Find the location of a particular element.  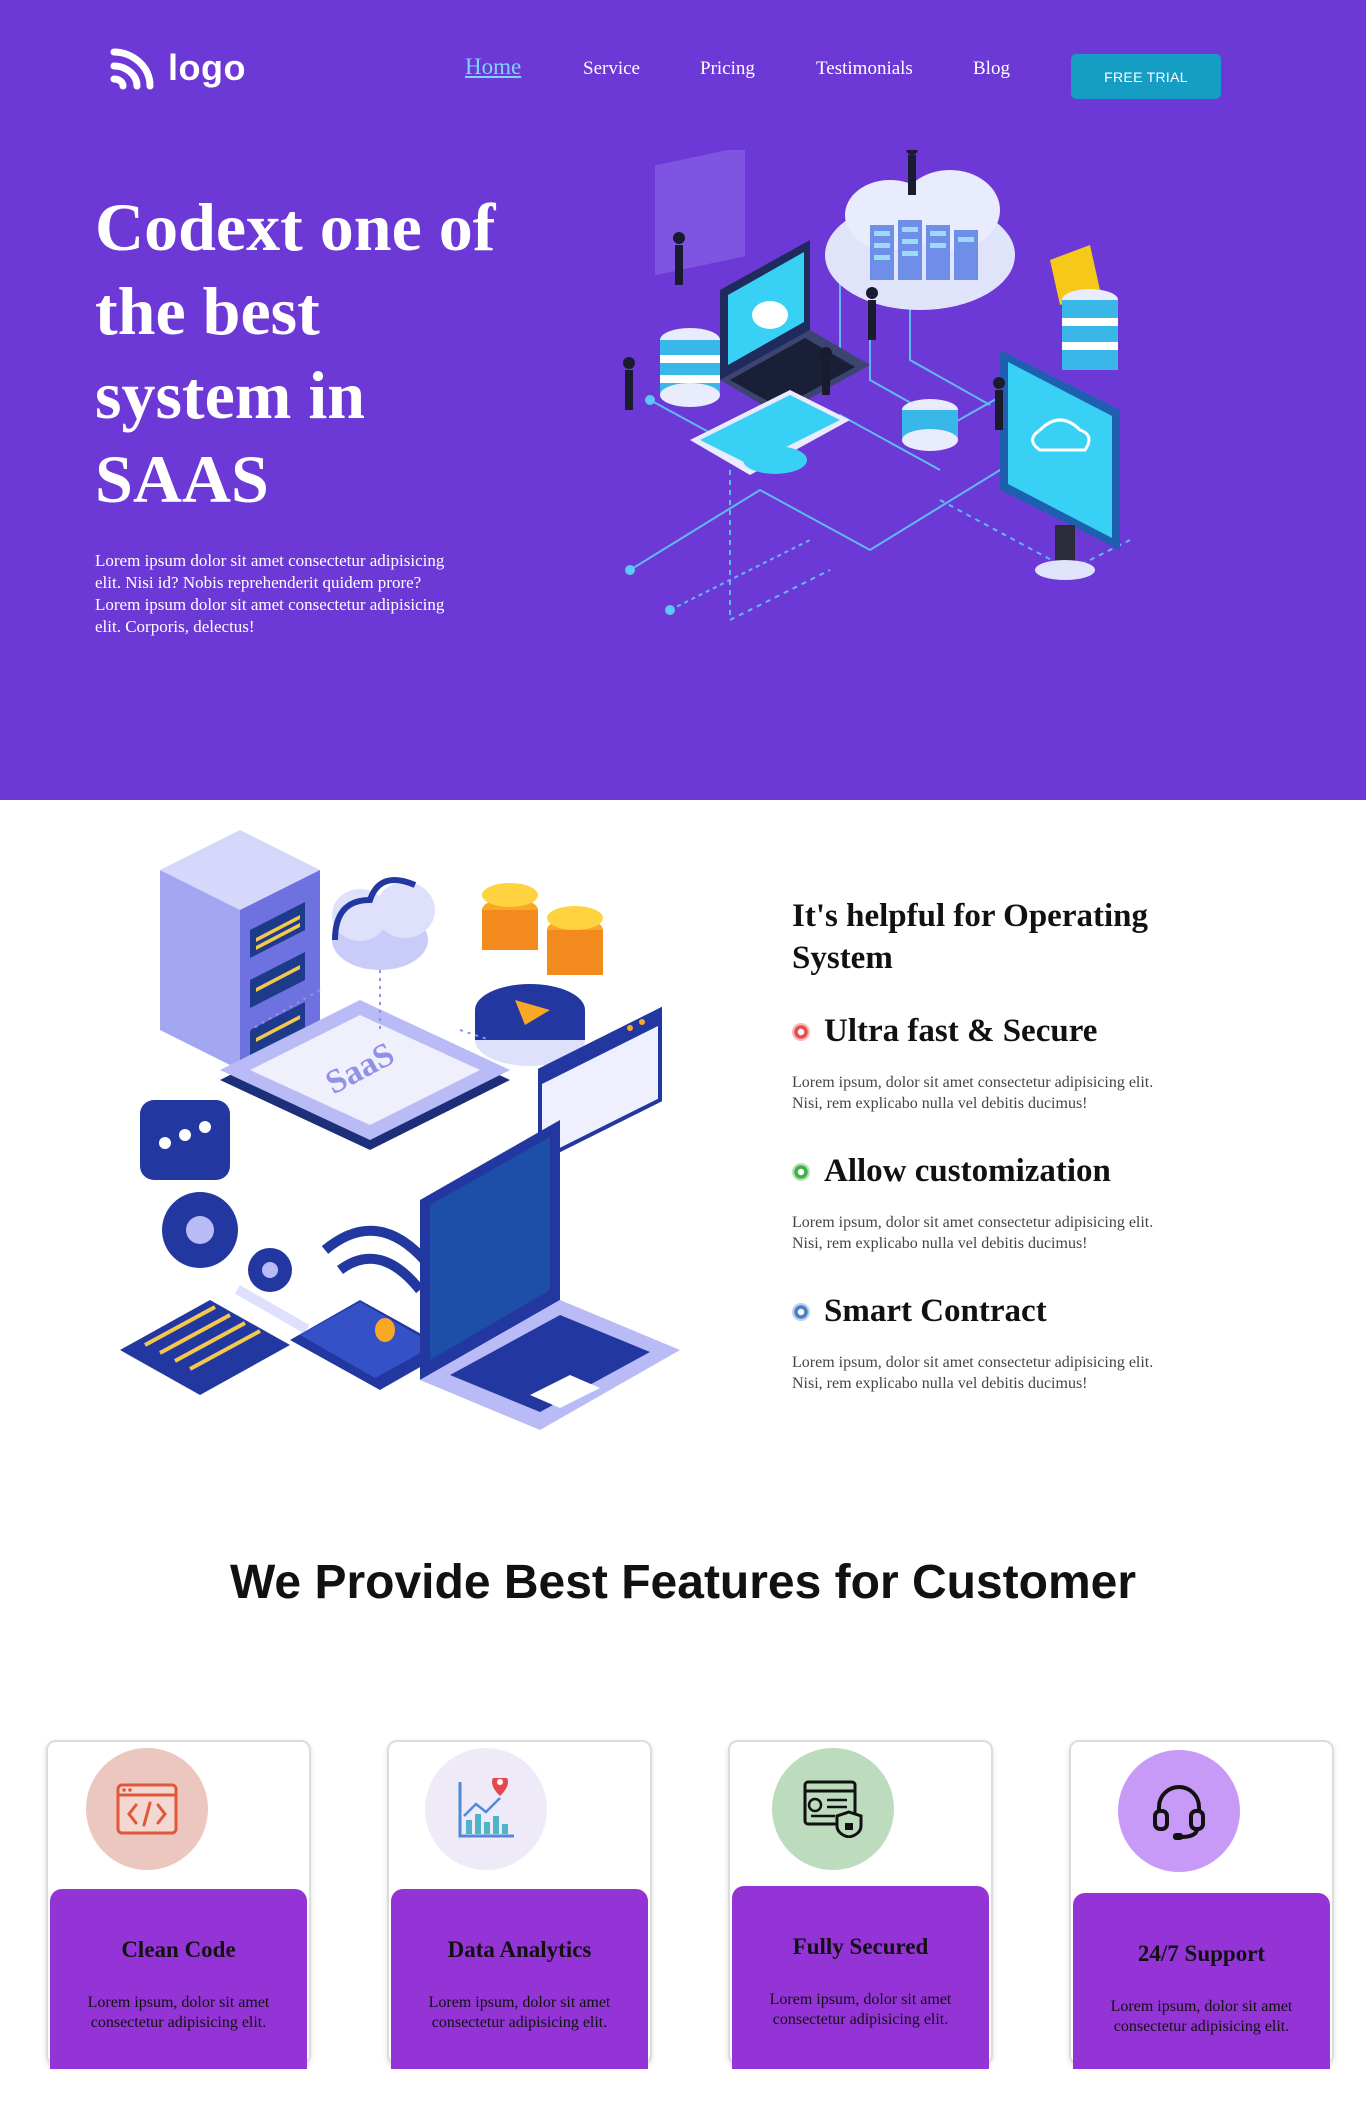

feature-title: Smart Contract is located at coordinates (1002, 1311).